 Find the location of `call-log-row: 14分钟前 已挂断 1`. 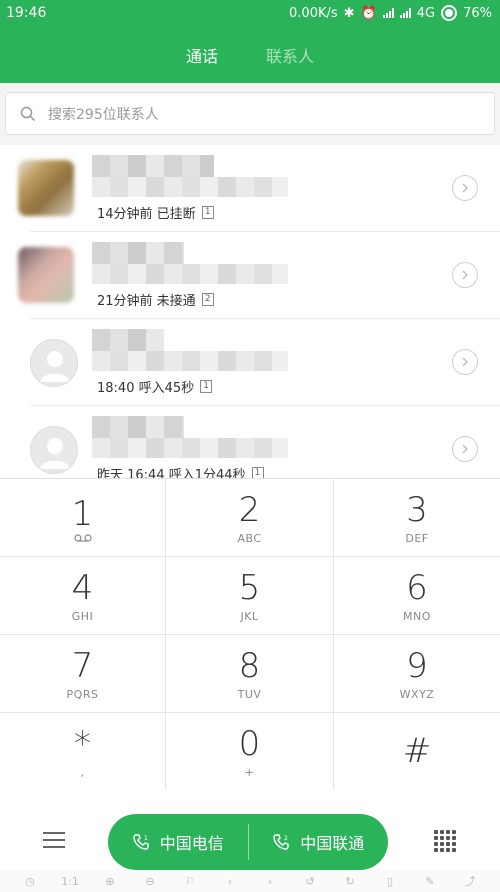

call-log-row: 14分钟前 已挂断 1 is located at coordinates (250, 188).